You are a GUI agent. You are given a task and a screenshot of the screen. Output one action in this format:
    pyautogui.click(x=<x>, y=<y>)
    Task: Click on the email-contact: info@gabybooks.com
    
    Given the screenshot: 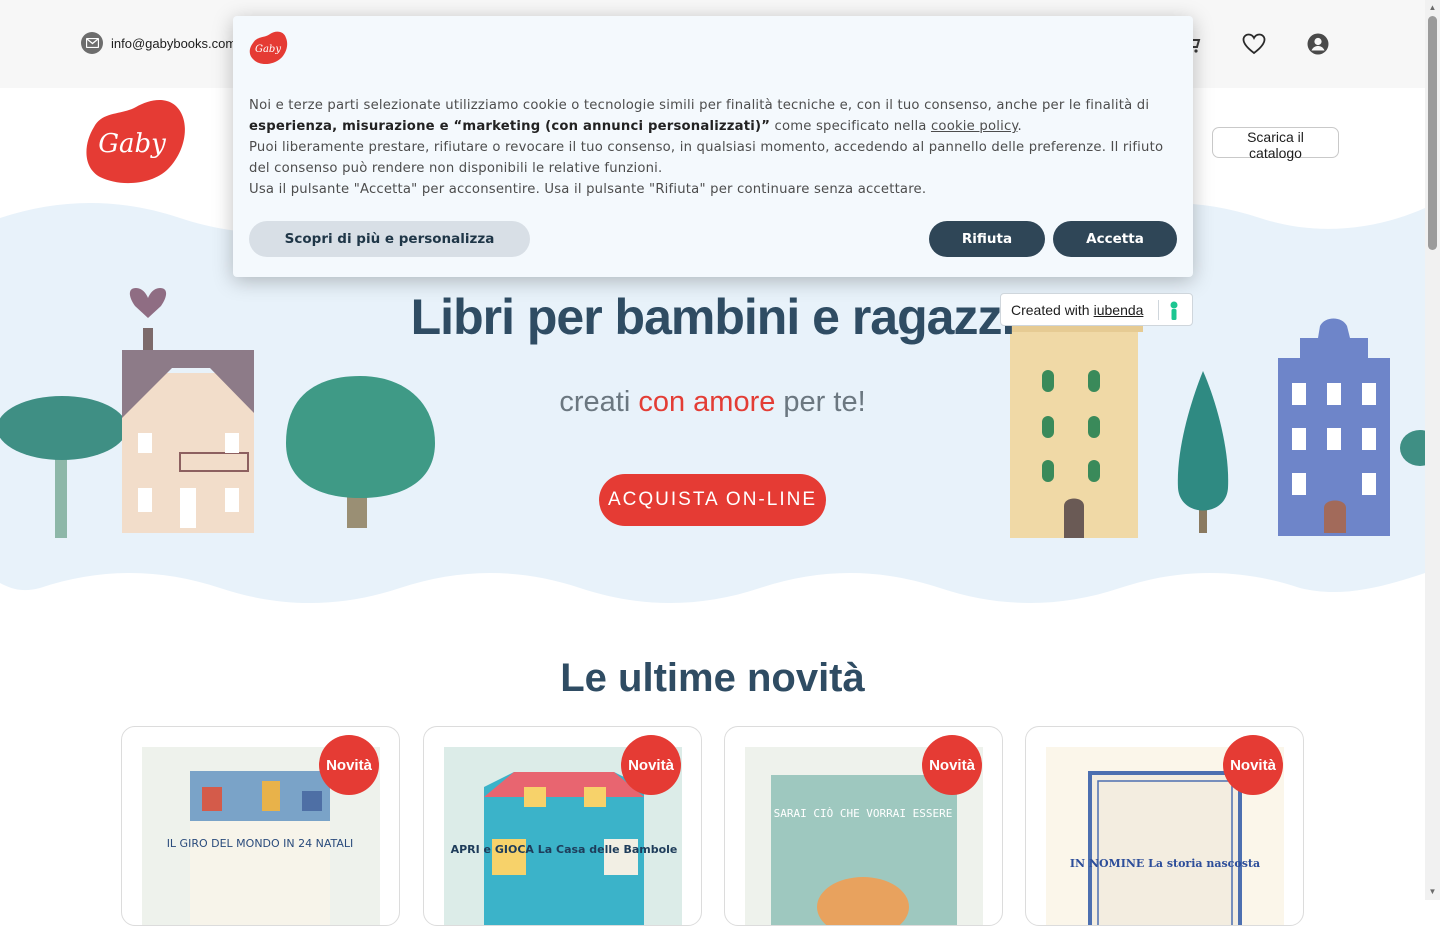 What is the action you would take?
    pyautogui.click(x=158, y=43)
    